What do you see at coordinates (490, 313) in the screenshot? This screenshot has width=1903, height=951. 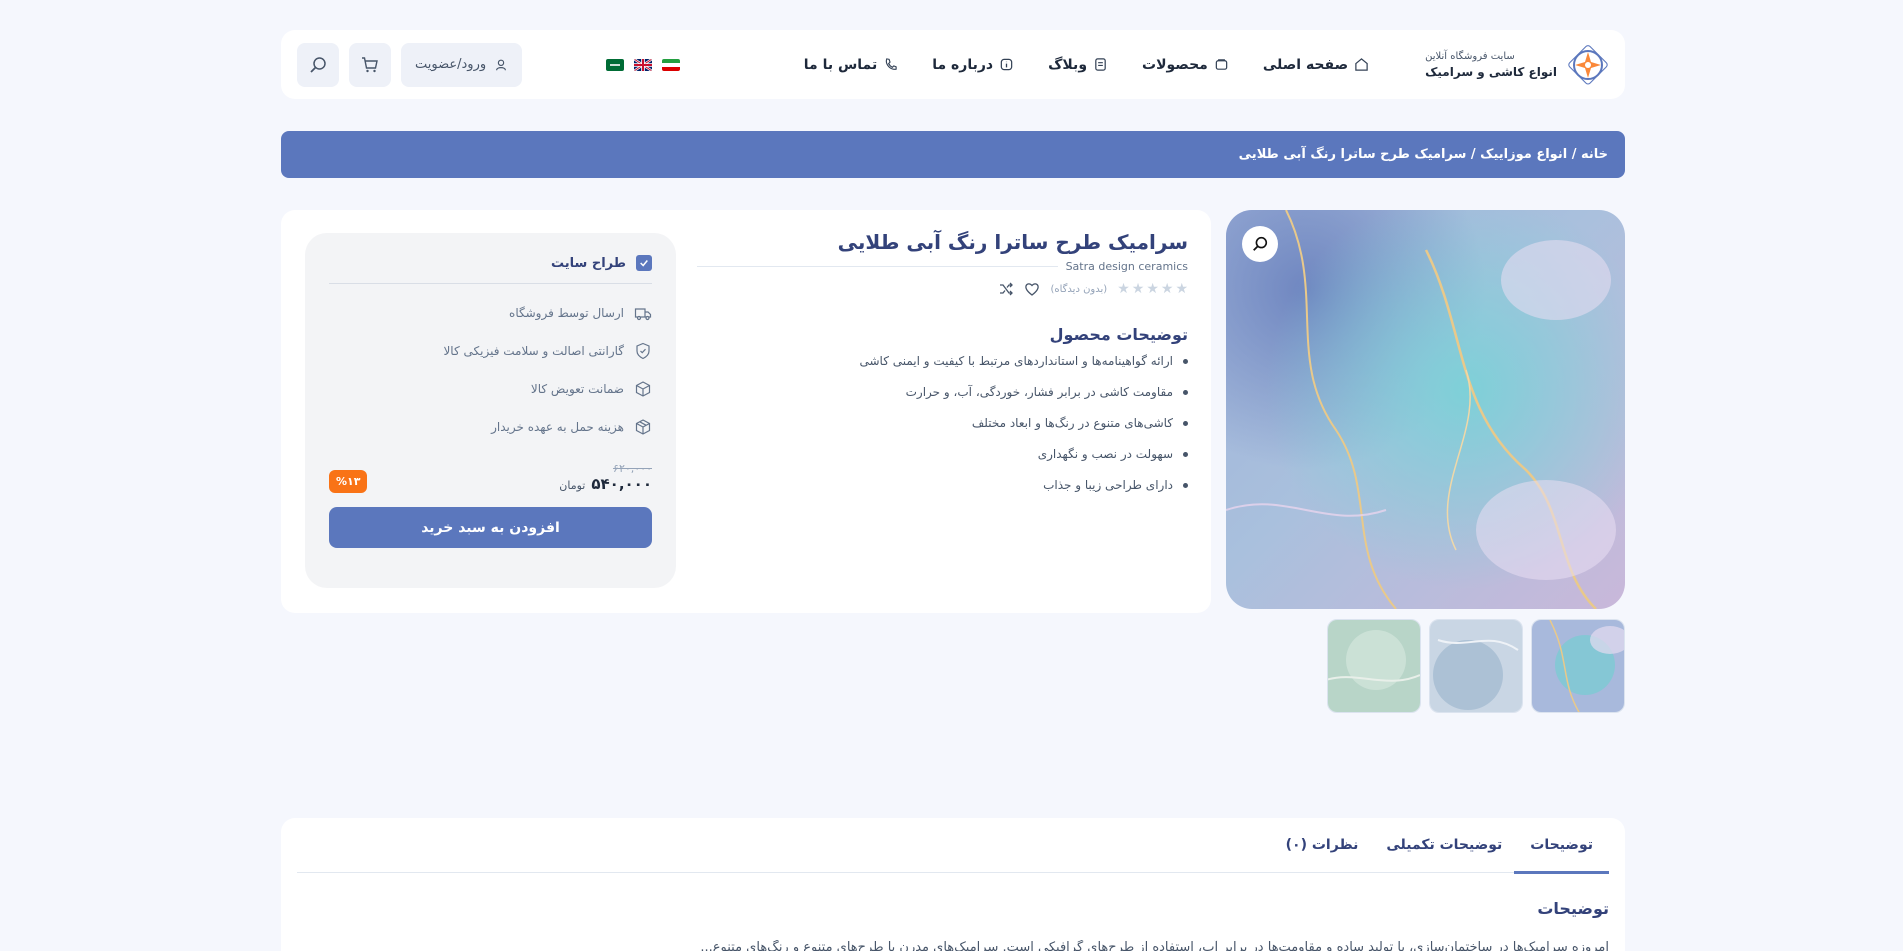 I see `perk-item: ارسال توسط فروشگاه` at bounding box center [490, 313].